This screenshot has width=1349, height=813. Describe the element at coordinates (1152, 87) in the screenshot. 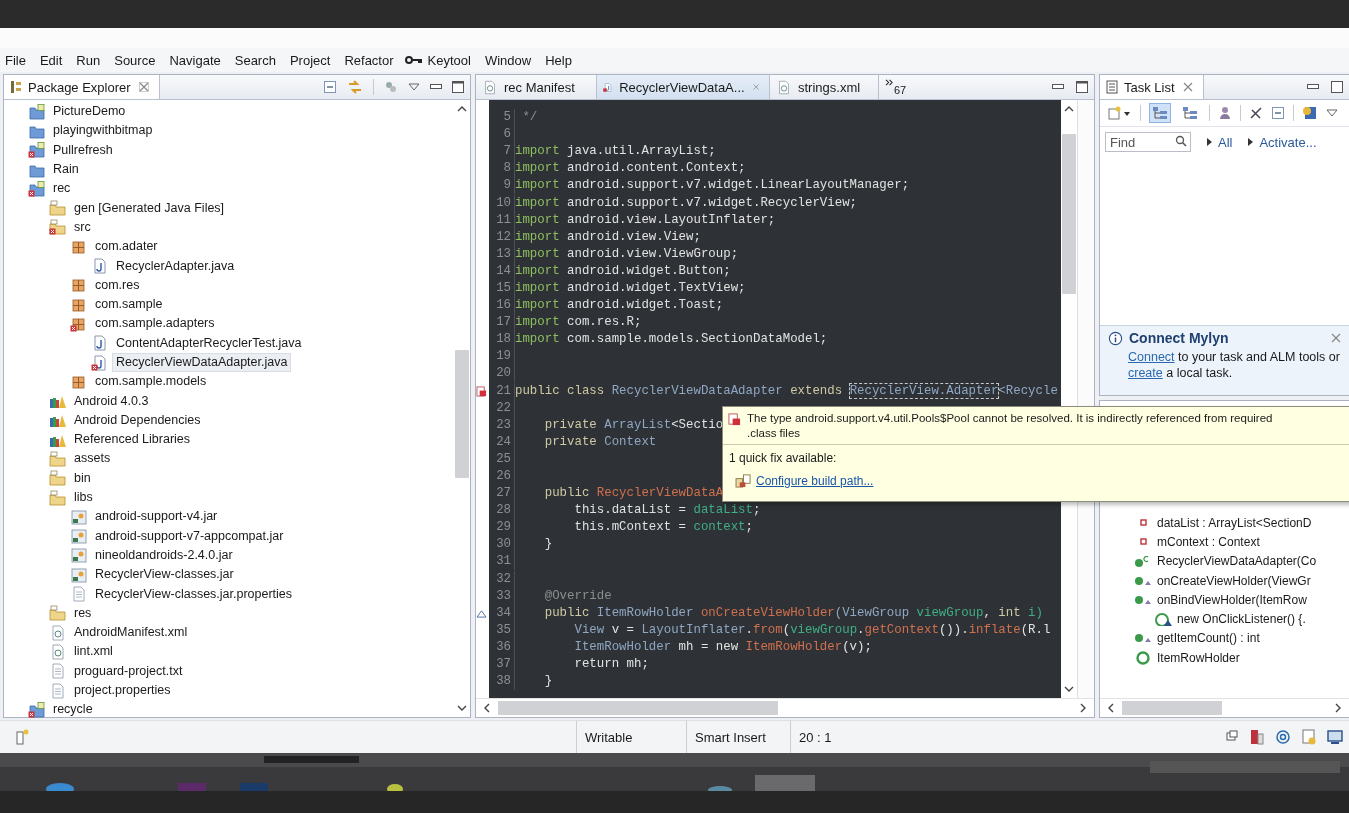

I see `view-tab: Task List` at that location.